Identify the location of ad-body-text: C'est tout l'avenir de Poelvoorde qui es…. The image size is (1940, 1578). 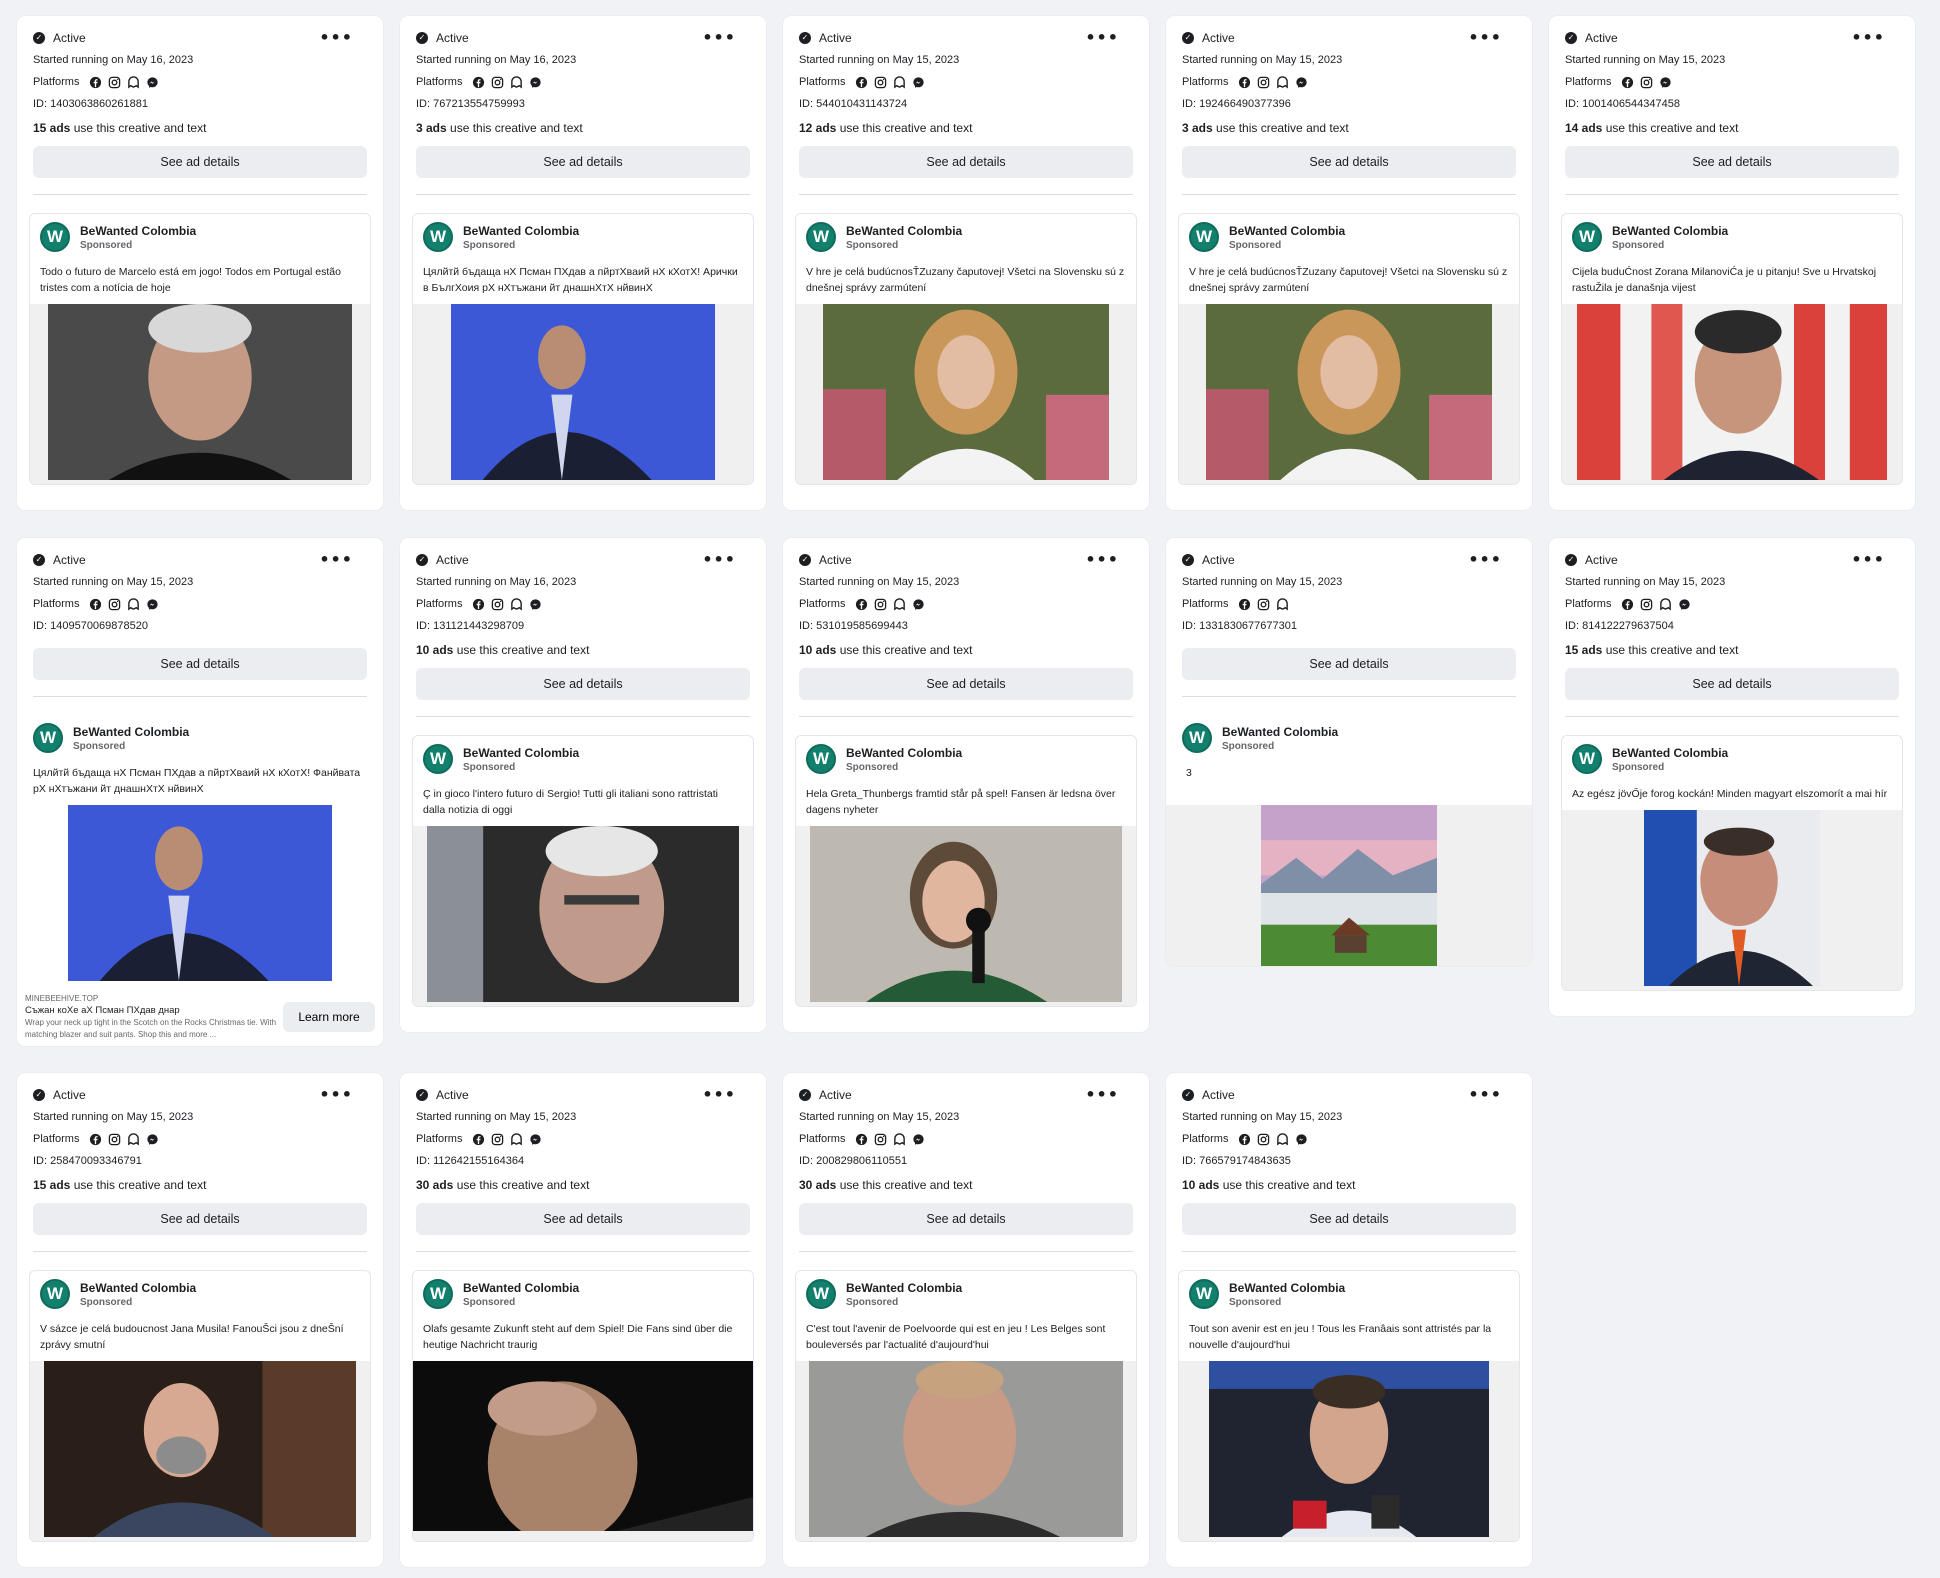
(956, 1337).